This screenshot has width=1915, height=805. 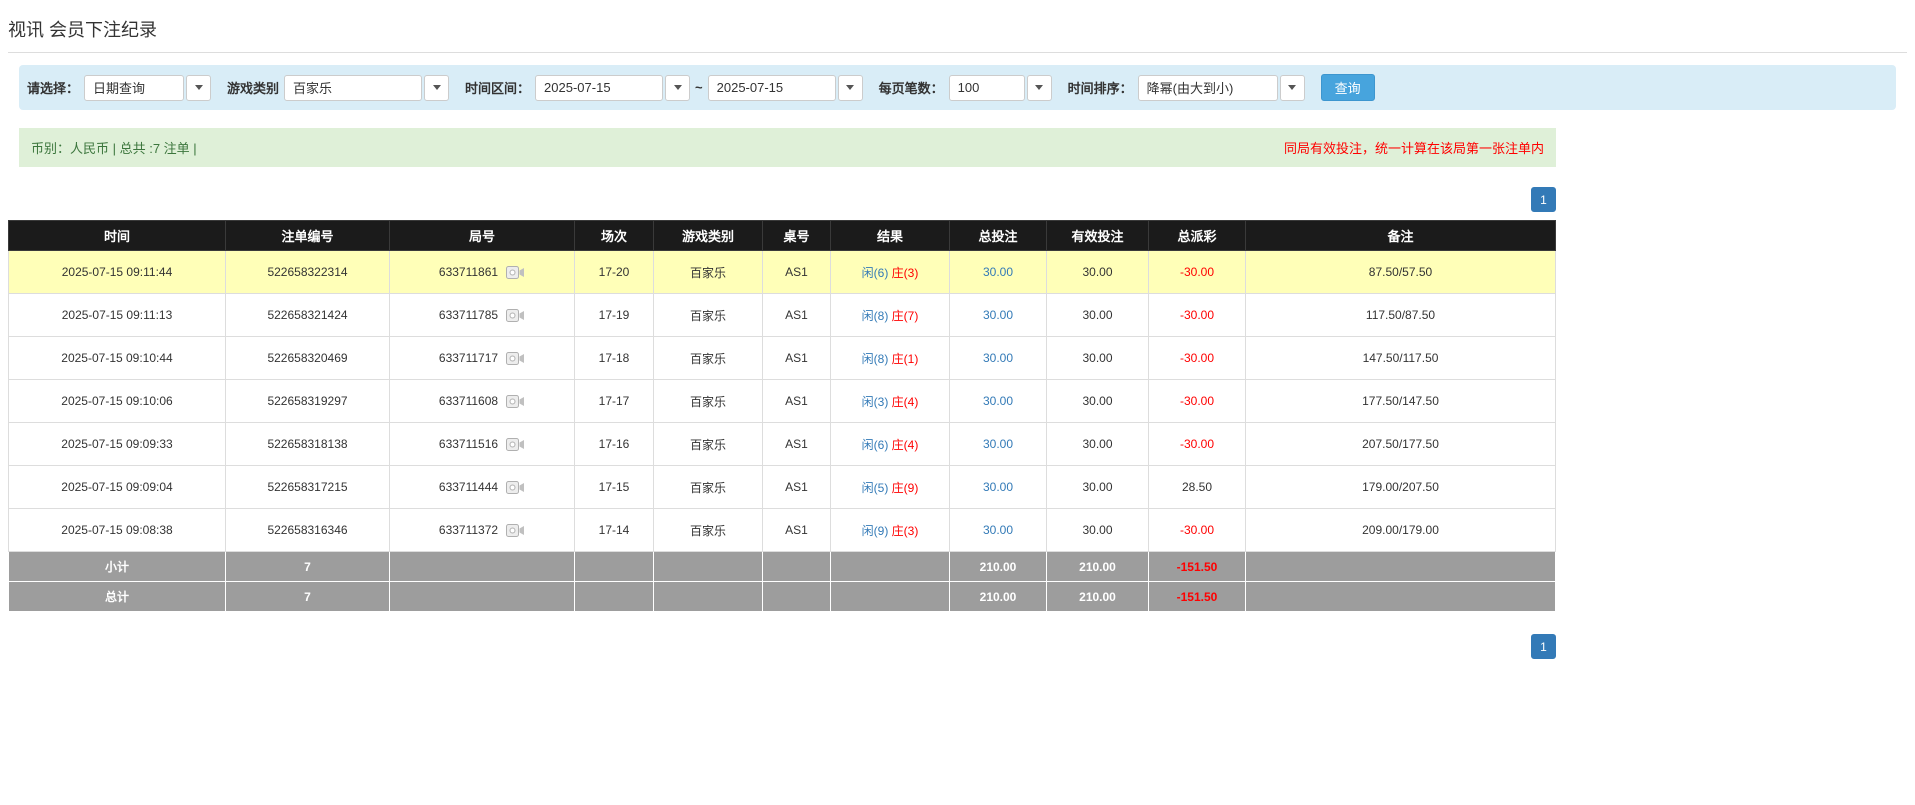 I want to click on round-number: 633711608, so click(x=468, y=401).